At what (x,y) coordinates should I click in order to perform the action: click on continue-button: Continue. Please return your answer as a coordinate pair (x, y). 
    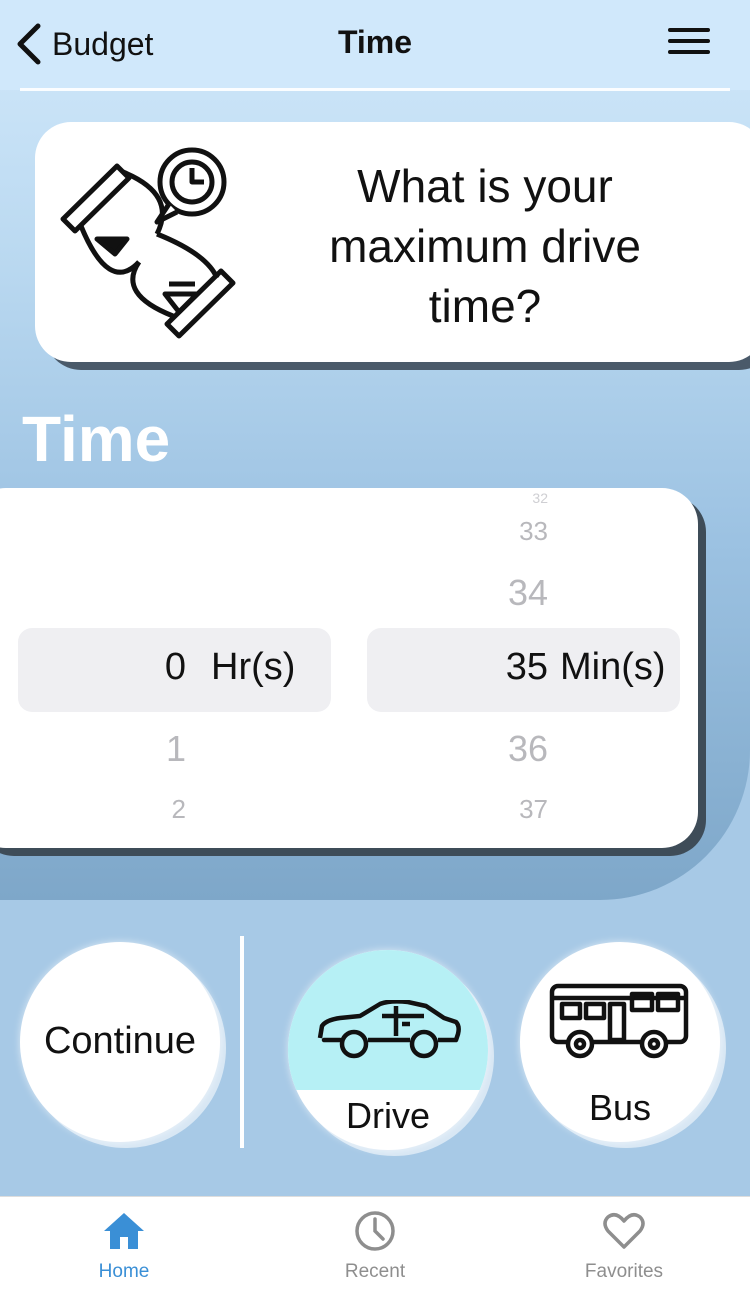
    Looking at the image, I should click on (120, 1042).